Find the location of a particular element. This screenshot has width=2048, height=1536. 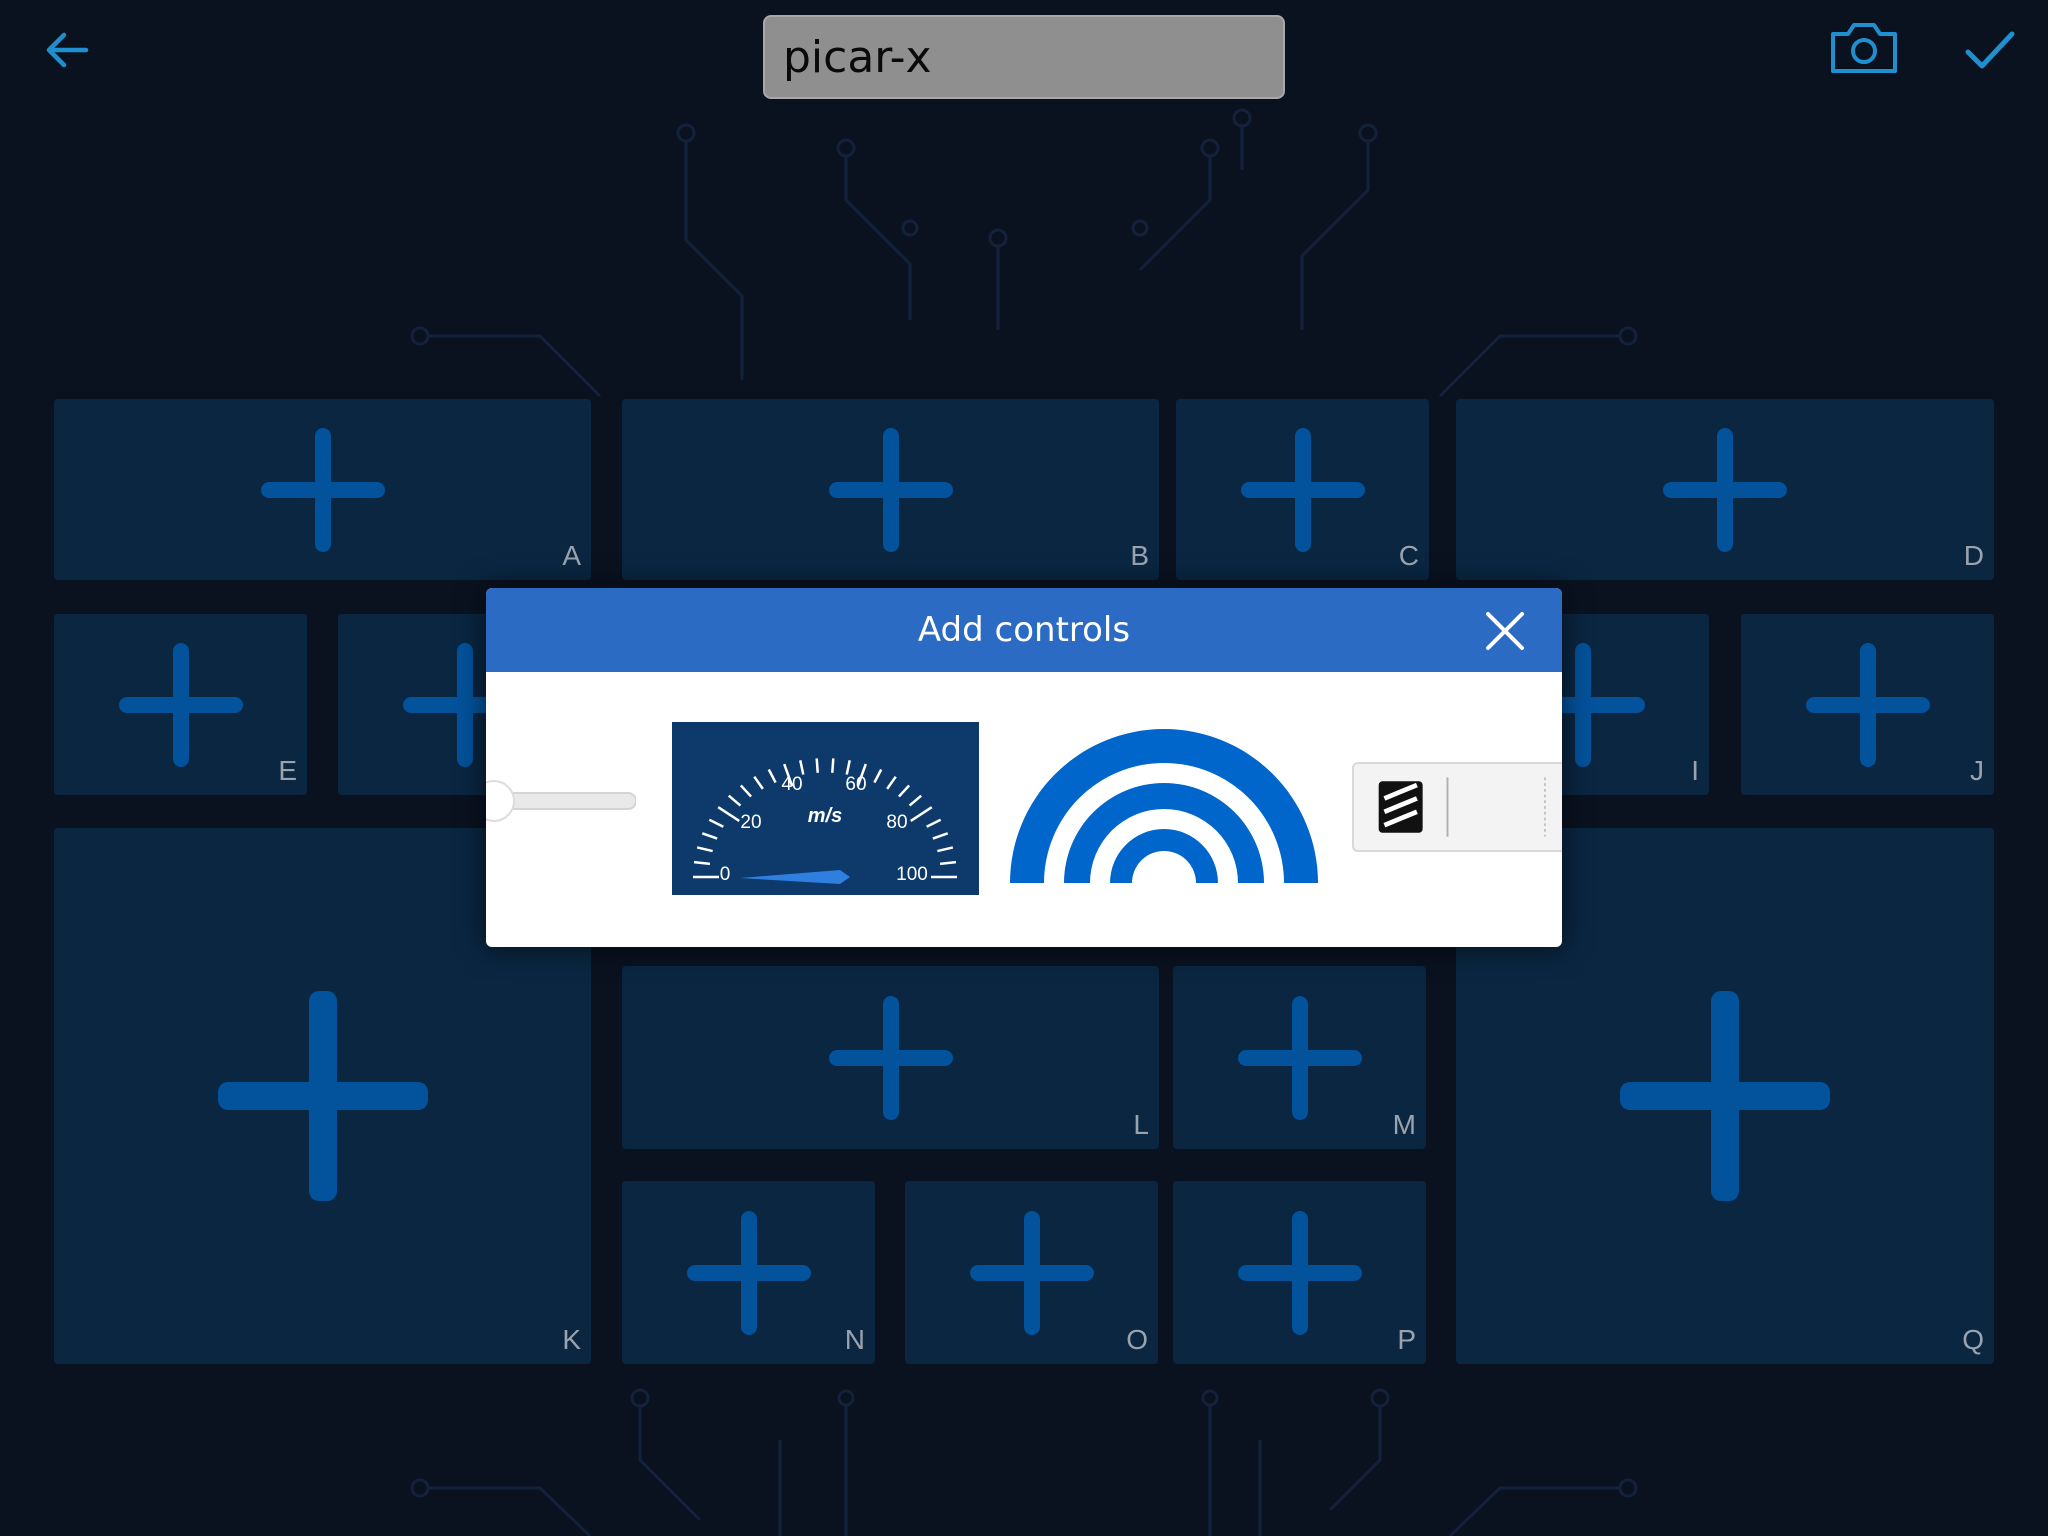

dialog-title: Add controls is located at coordinates (1024, 630).